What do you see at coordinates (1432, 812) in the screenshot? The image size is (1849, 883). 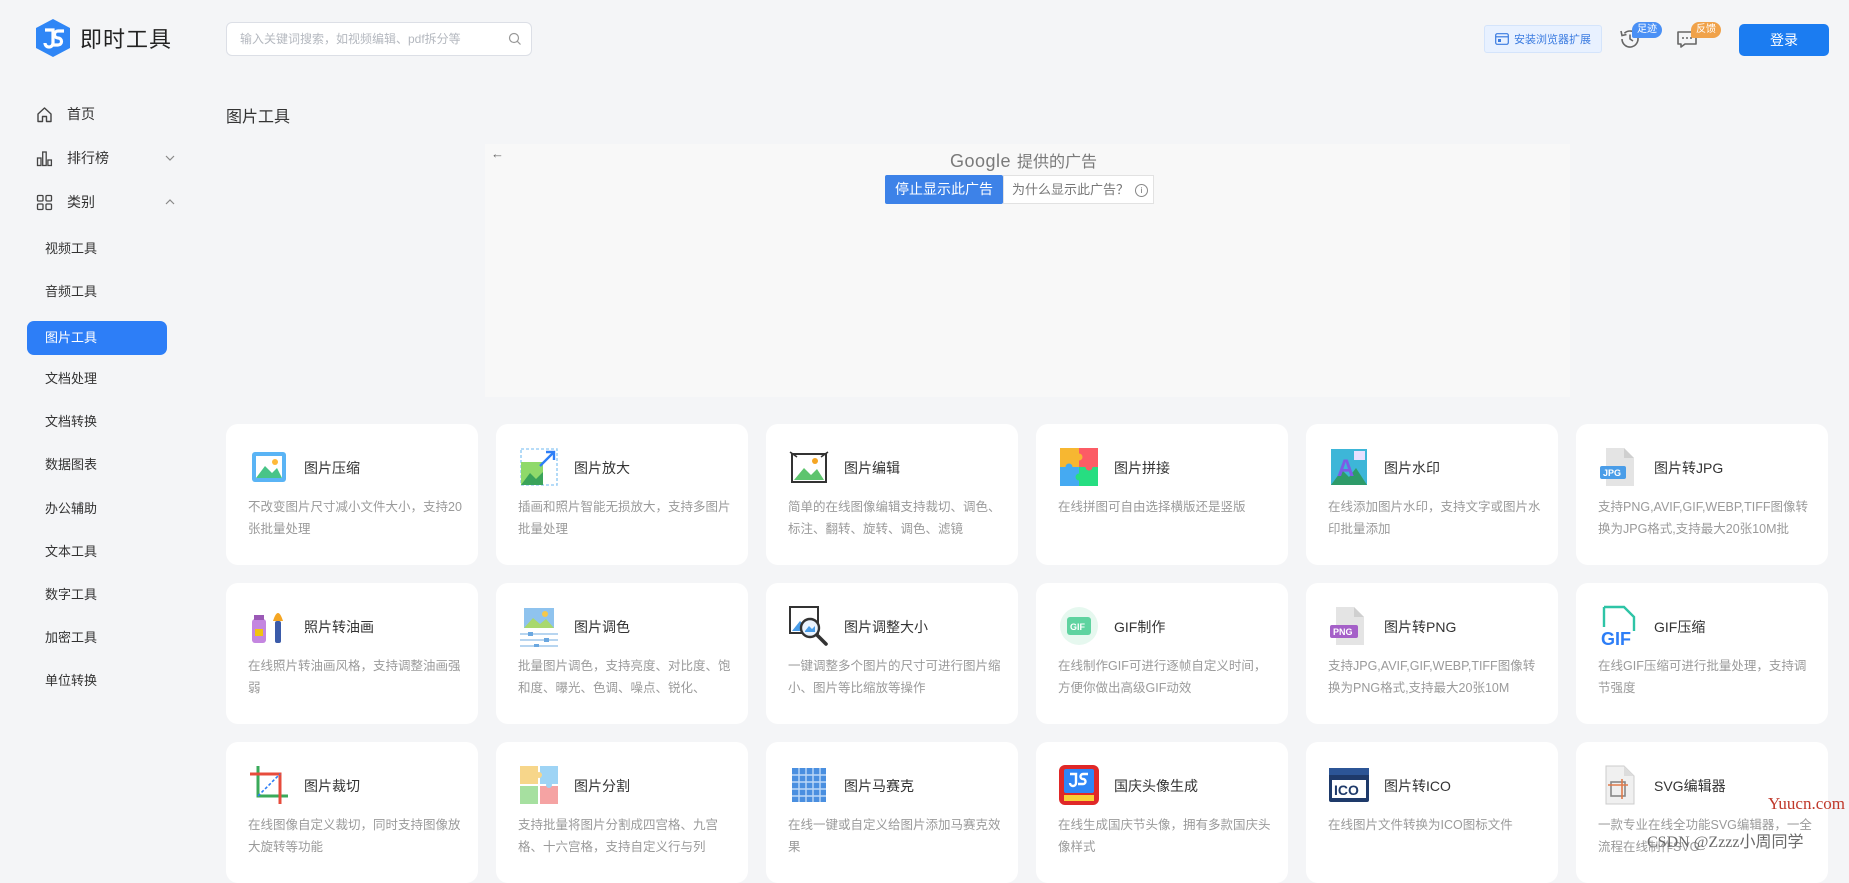 I see `tool-card: ICO 图片转ICO 在线图片文件转换为ICO图标文件` at bounding box center [1432, 812].